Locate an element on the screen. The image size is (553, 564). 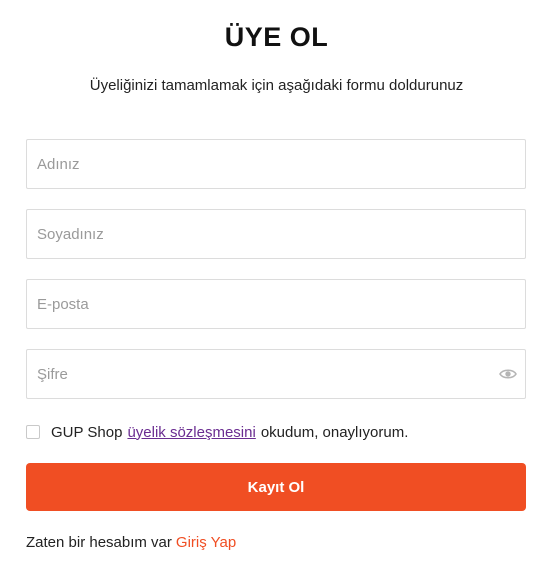
first-name-field-wrapper is located at coordinates (276, 164).